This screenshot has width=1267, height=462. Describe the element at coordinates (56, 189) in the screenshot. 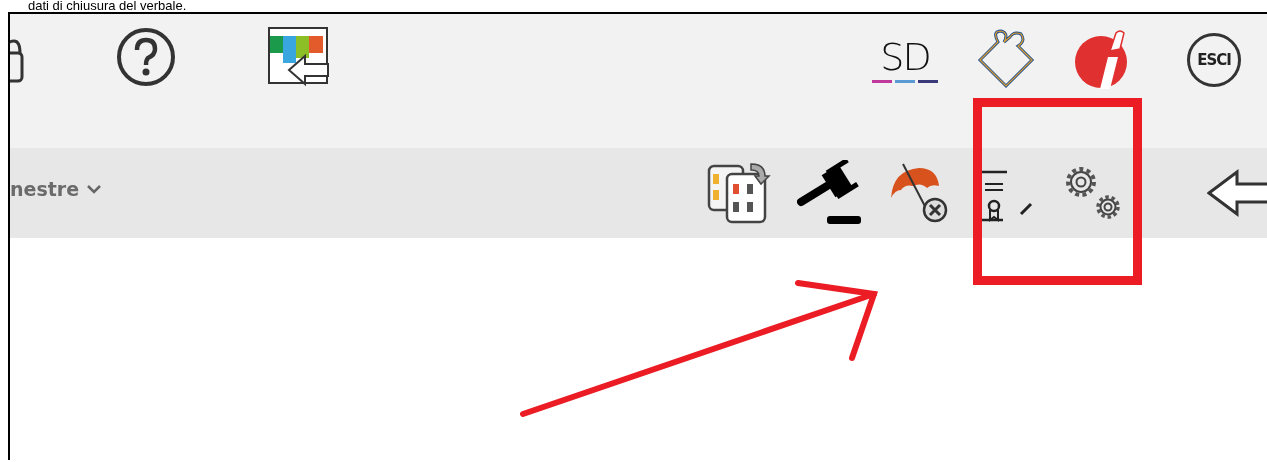

I see `dropdown: nestre` at that location.